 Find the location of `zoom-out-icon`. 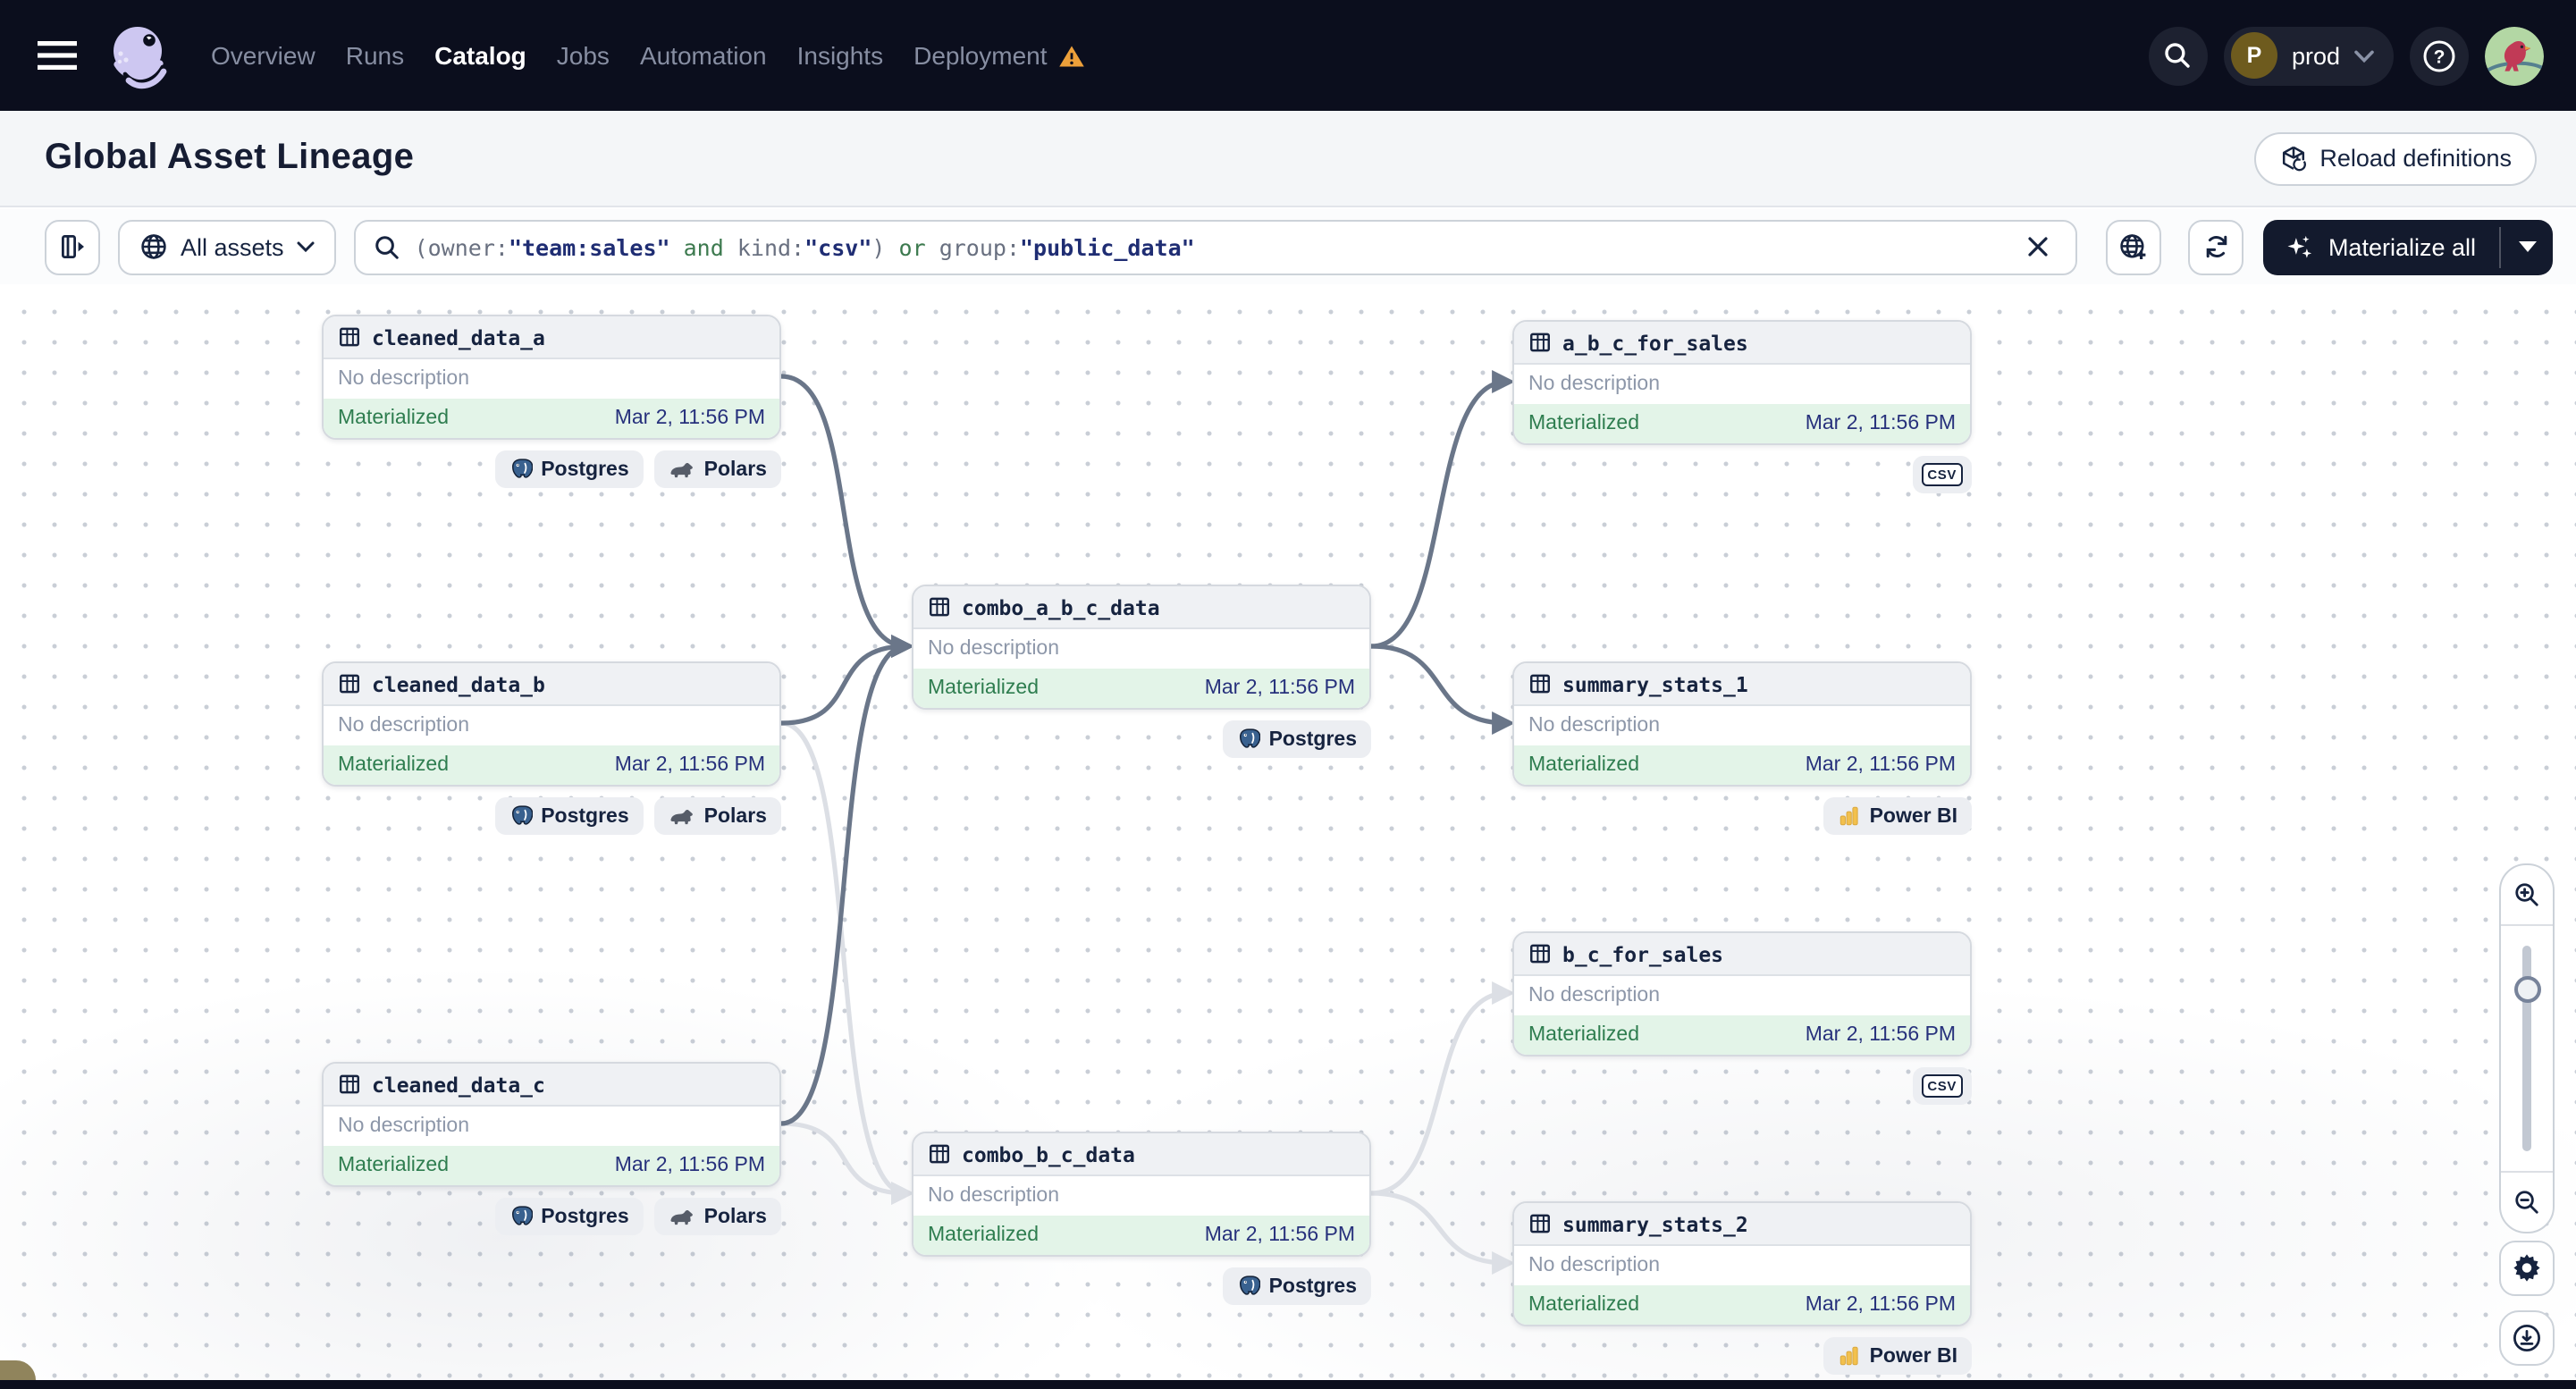

zoom-out-icon is located at coordinates (2527, 1202).